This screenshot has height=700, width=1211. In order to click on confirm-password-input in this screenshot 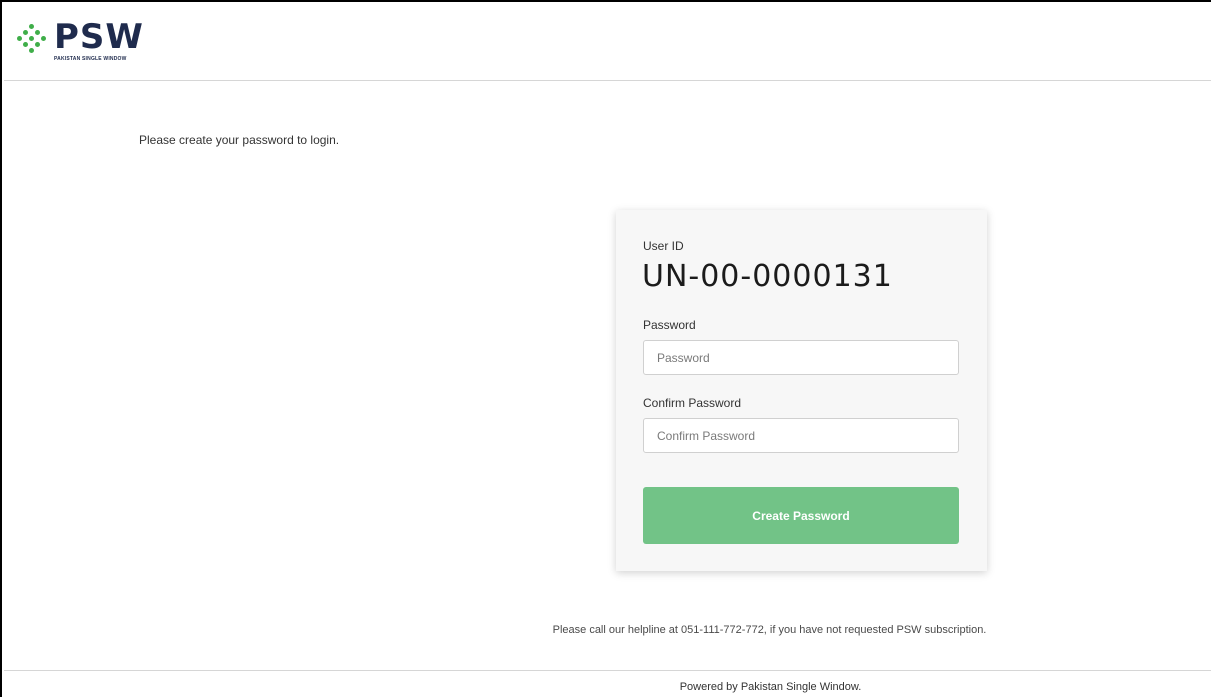, I will do `click(801, 435)`.